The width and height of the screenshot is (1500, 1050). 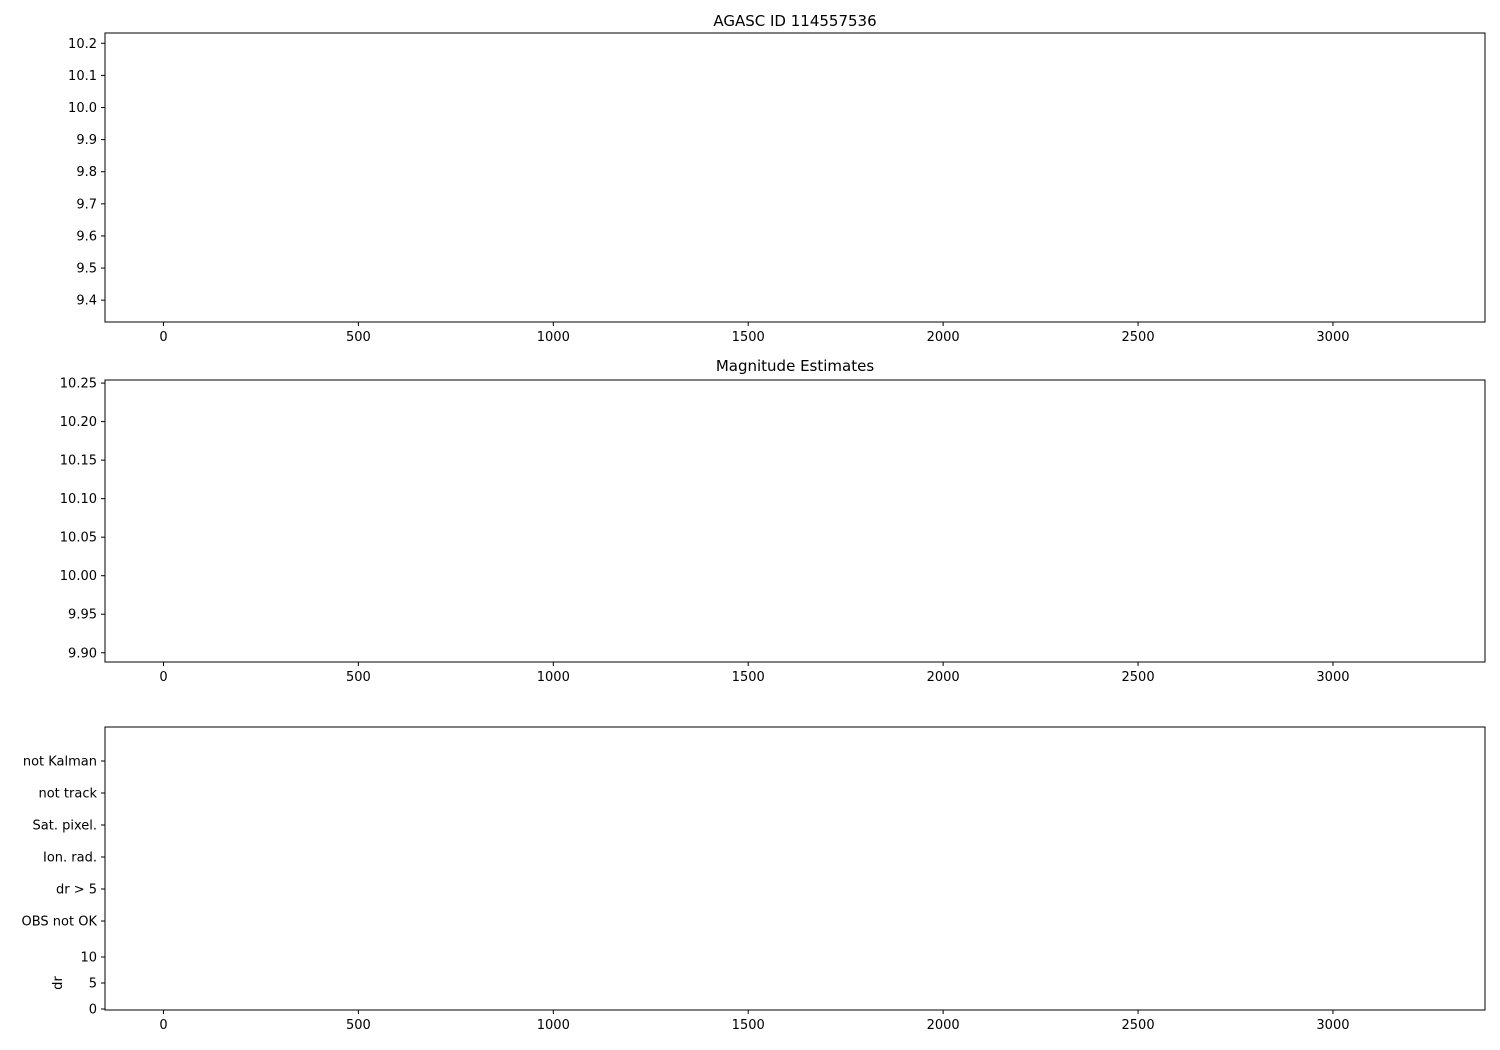 I want to click on y-tick-label: 9.9, so click(x=86, y=140).